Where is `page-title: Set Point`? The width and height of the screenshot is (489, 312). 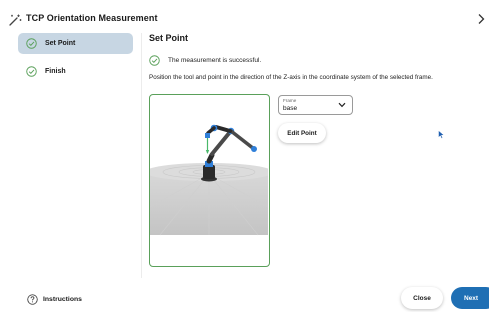 page-title: Set Point is located at coordinates (169, 38).